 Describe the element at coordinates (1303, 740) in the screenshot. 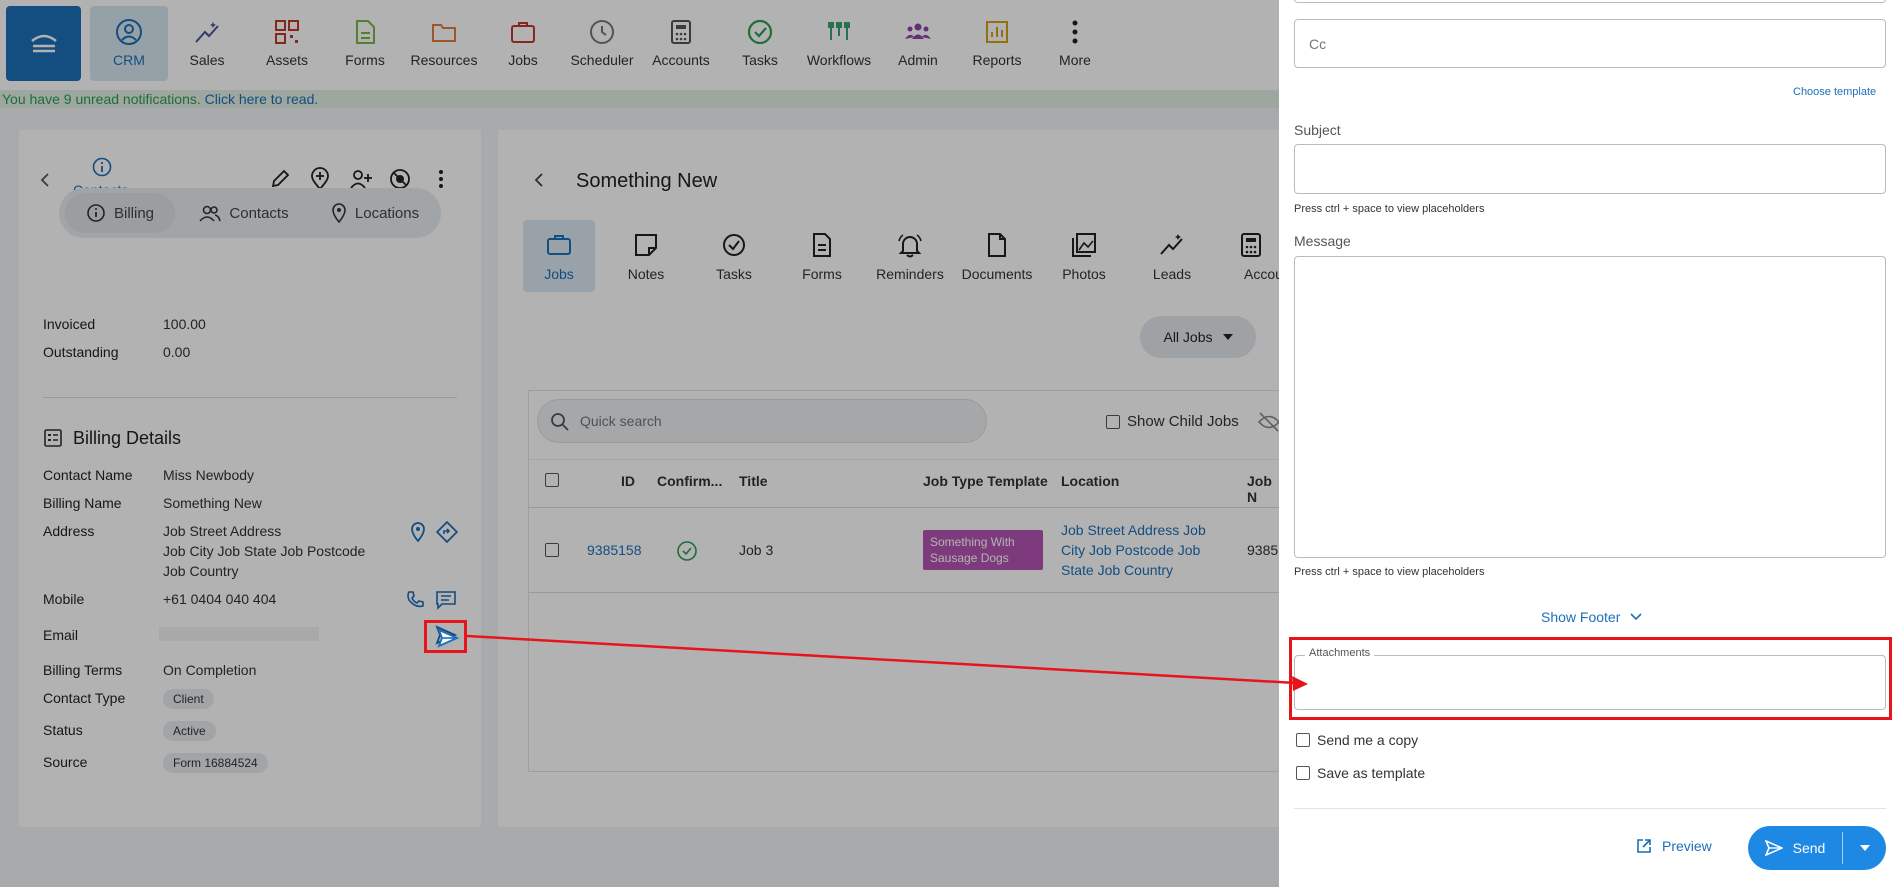

I see `send-copy-checkbox` at that location.